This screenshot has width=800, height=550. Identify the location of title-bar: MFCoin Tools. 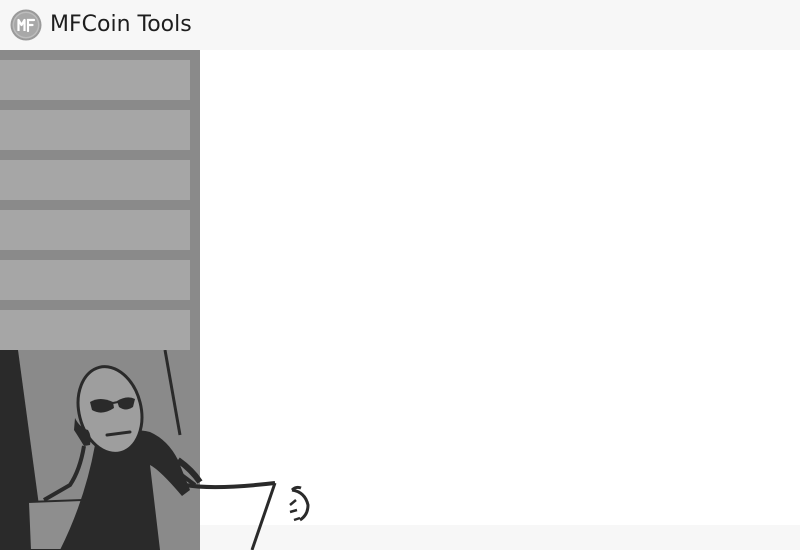
(400, 25).